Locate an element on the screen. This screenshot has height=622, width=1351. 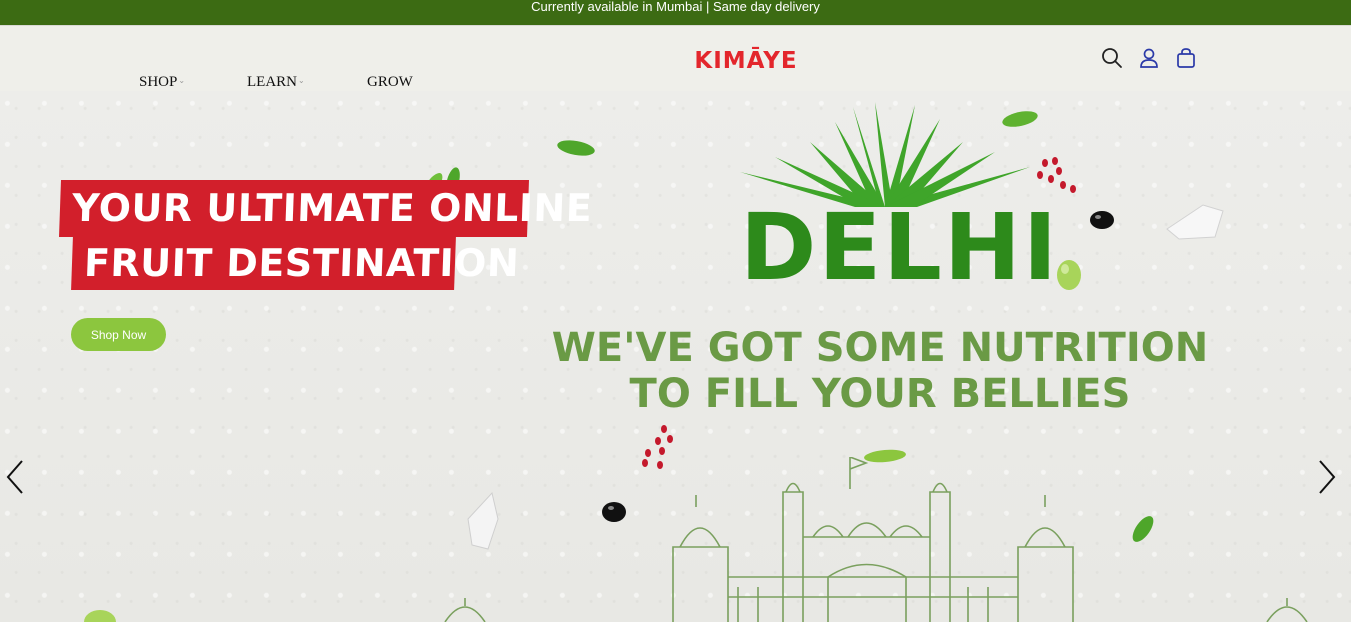
tagline-line-1: WE'VE GOT SOME NUTRITION is located at coordinates (880, 348).